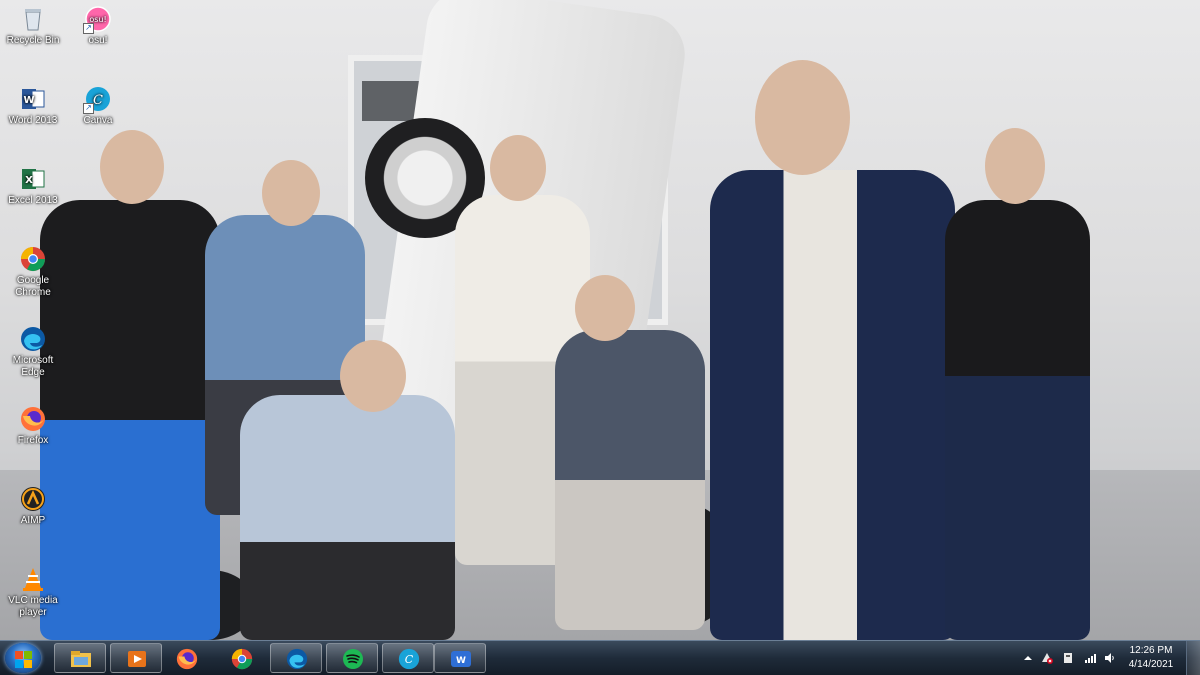 This screenshot has width=1200, height=675. Describe the element at coordinates (1193, 658) in the screenshot. I see `show-desktop-button` at that location.